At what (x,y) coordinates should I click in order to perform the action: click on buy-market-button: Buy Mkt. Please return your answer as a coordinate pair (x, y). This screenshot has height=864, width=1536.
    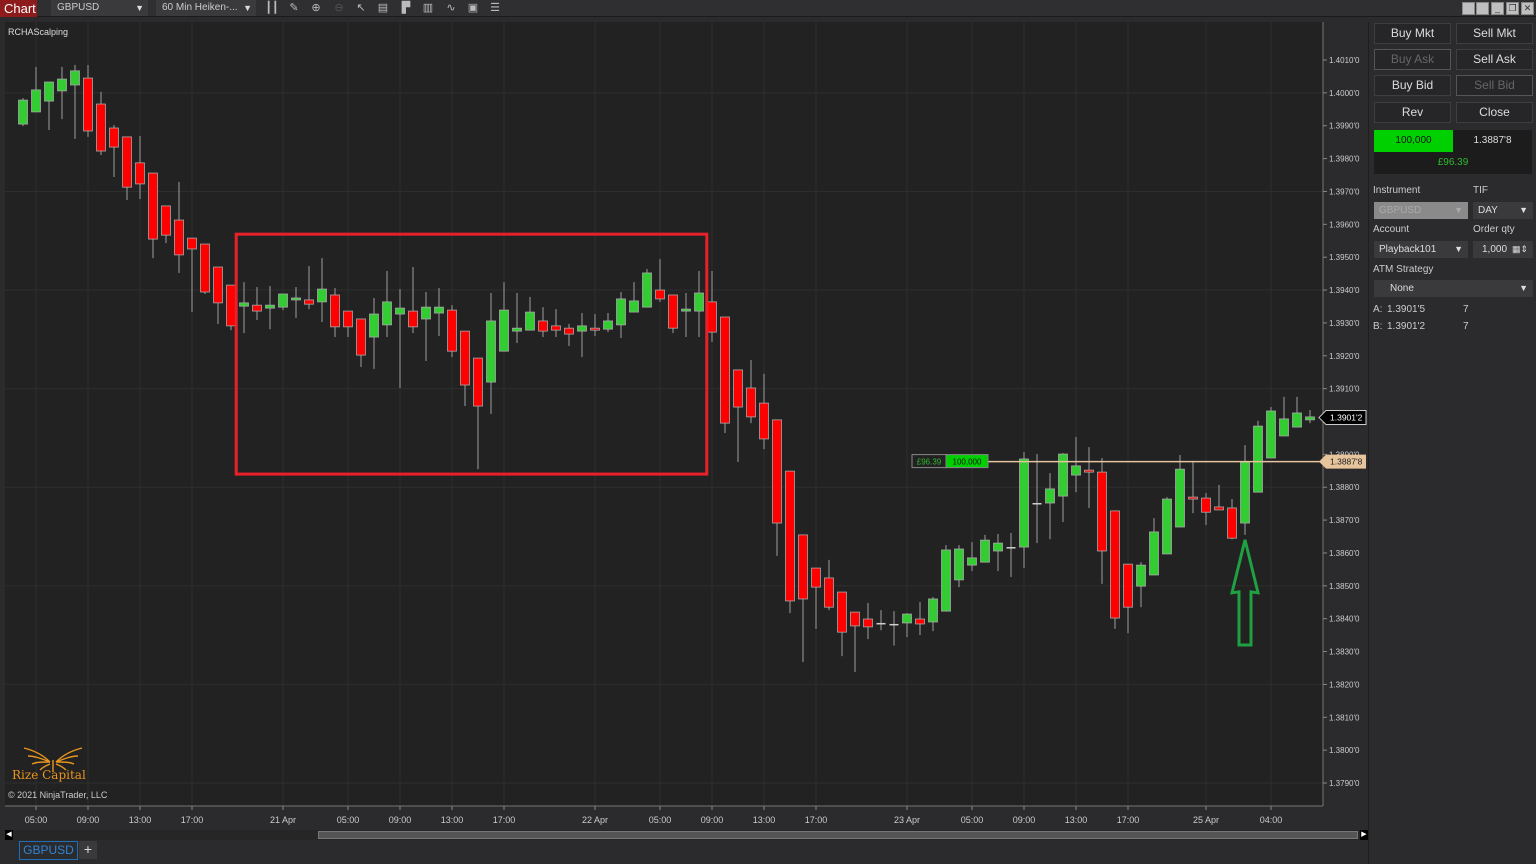
    Looking at the image, I should click on (1412, 33).